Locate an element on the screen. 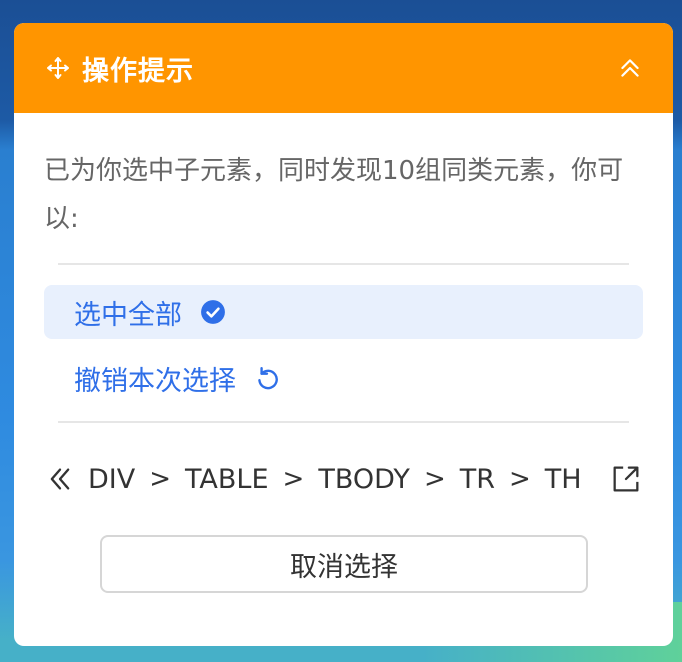 This screenshot has width=682, height=662. path-item-div: DIV is located at coordinates (111, 479).